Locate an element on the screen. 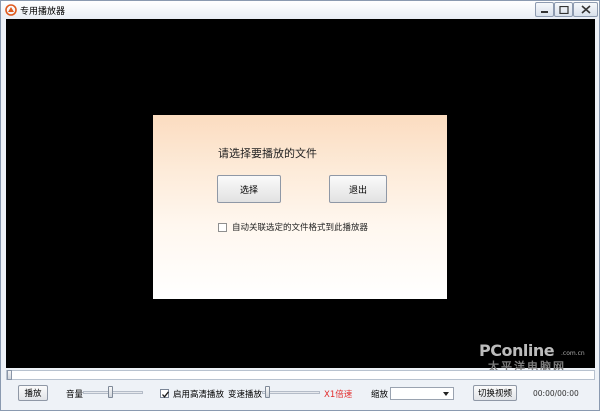 Image resolution: width=600 pixels, height=411 pixels. minimize-button is located at coordinates (544, 9).